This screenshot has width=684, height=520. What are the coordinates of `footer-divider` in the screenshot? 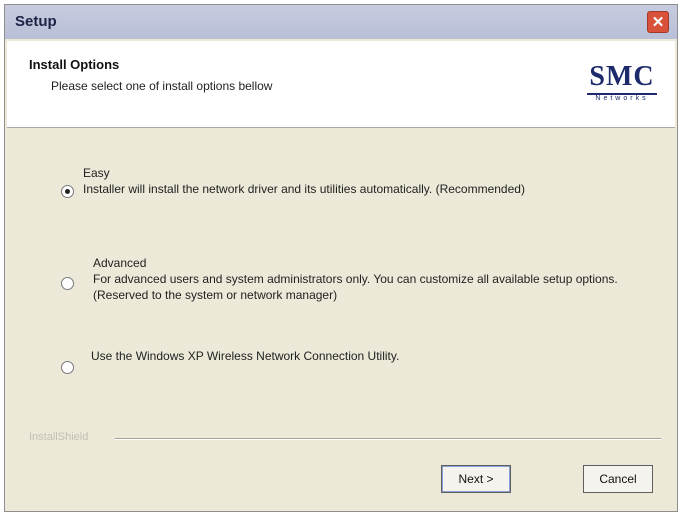 It's located at (388, 439).